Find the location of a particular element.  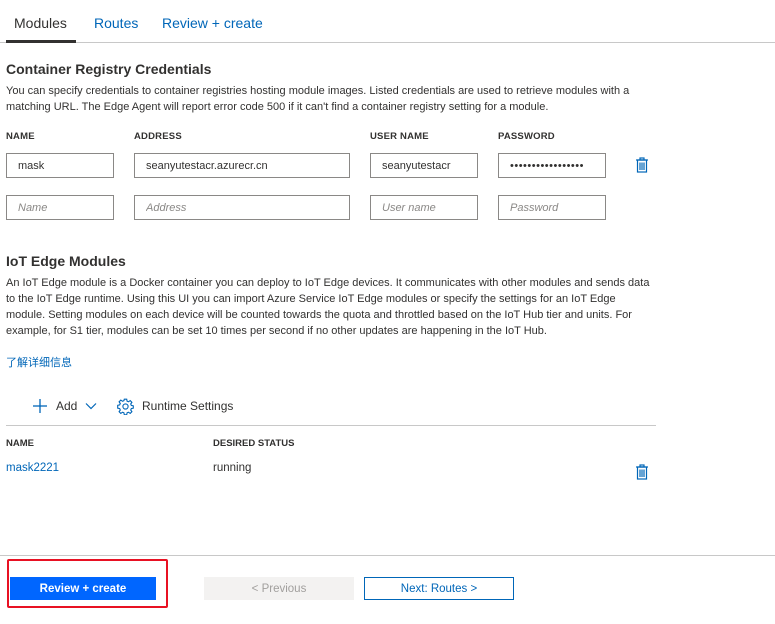

footer-divider is located at coordinates (387, 555).